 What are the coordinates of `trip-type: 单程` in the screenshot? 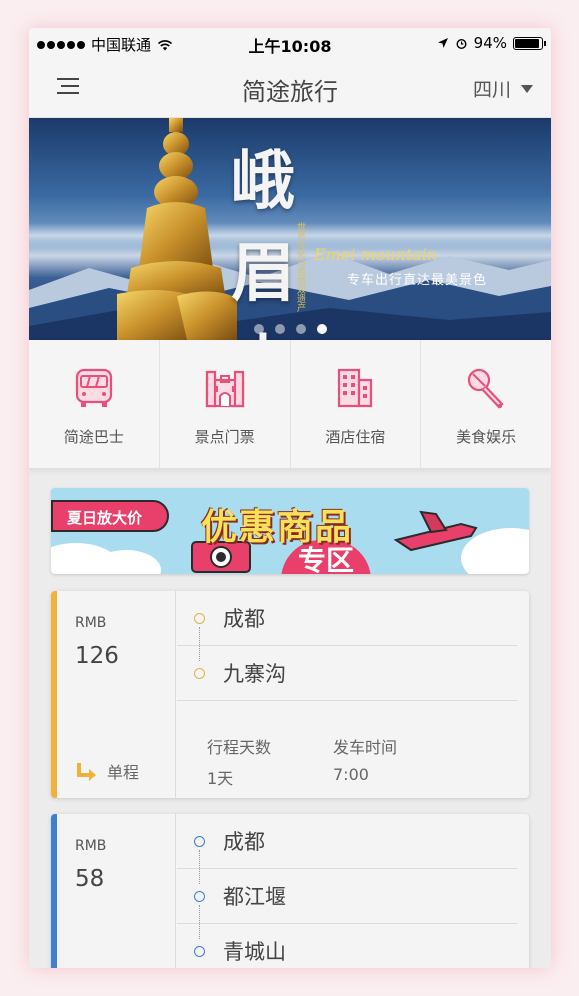 It's located at (107, 771).